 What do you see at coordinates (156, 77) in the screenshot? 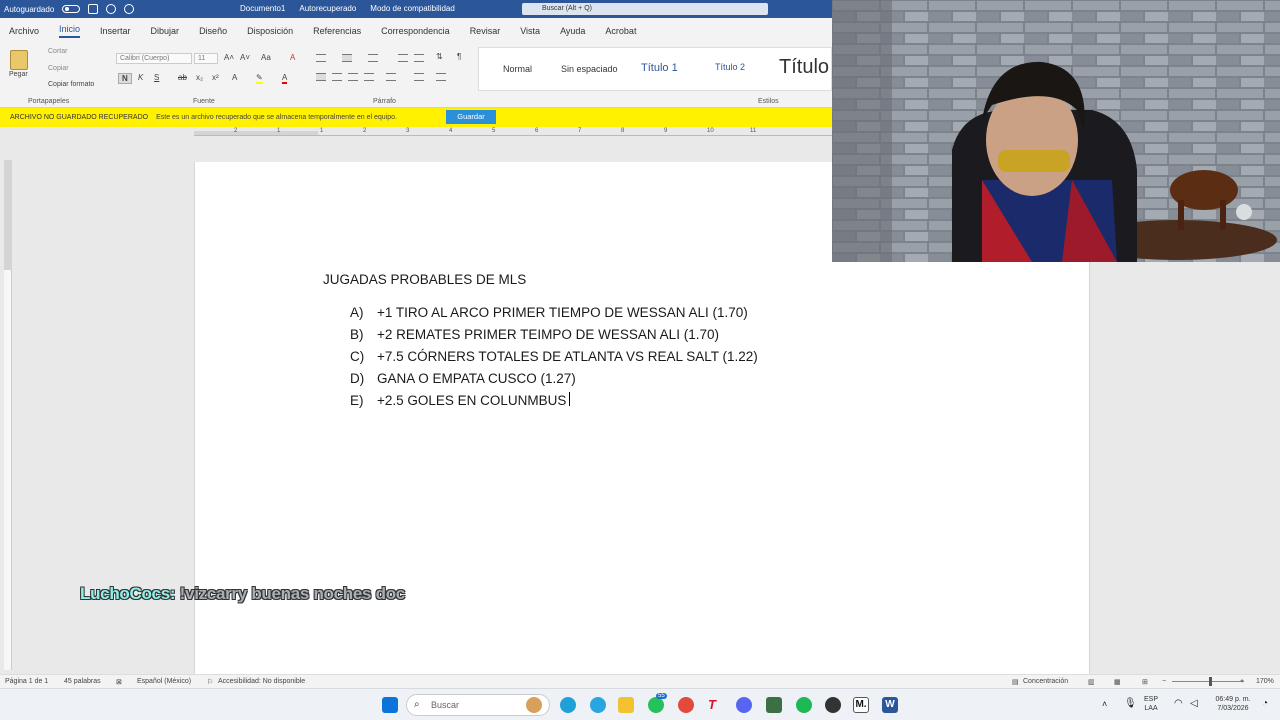
I see `underline-button: S` at bounding box center [156, 77].